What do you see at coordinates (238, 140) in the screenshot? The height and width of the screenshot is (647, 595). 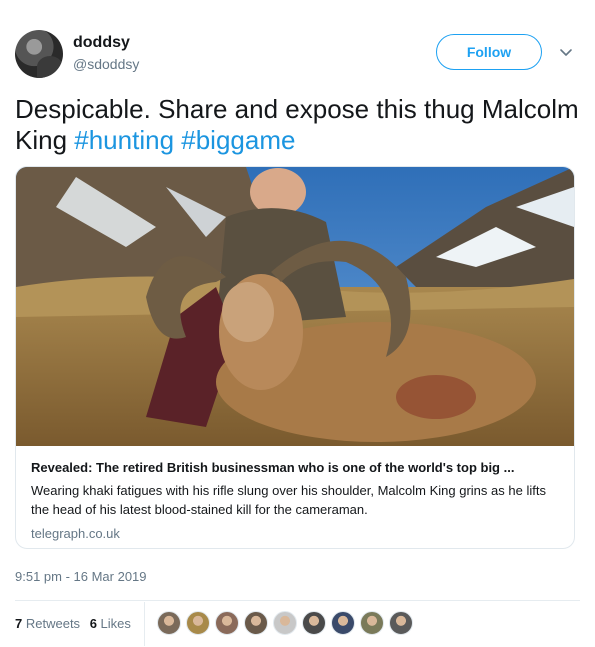 I see `hashtag-biggame: #biggame` at bounding box center [238, 140].